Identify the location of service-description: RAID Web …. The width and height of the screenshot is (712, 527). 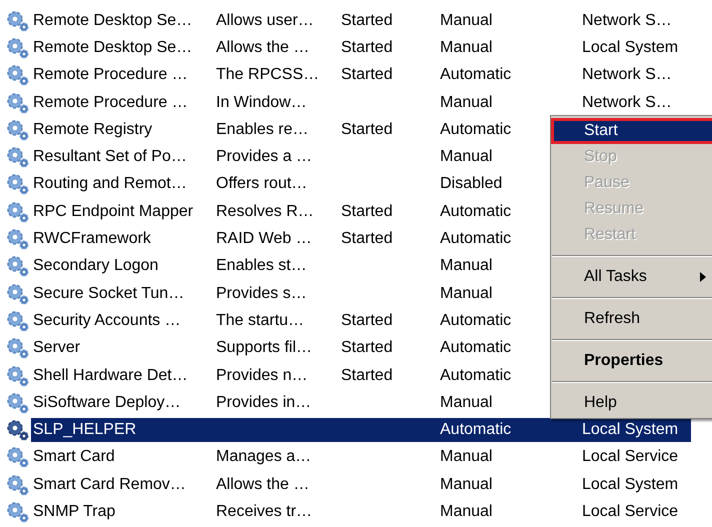
(264, 239).